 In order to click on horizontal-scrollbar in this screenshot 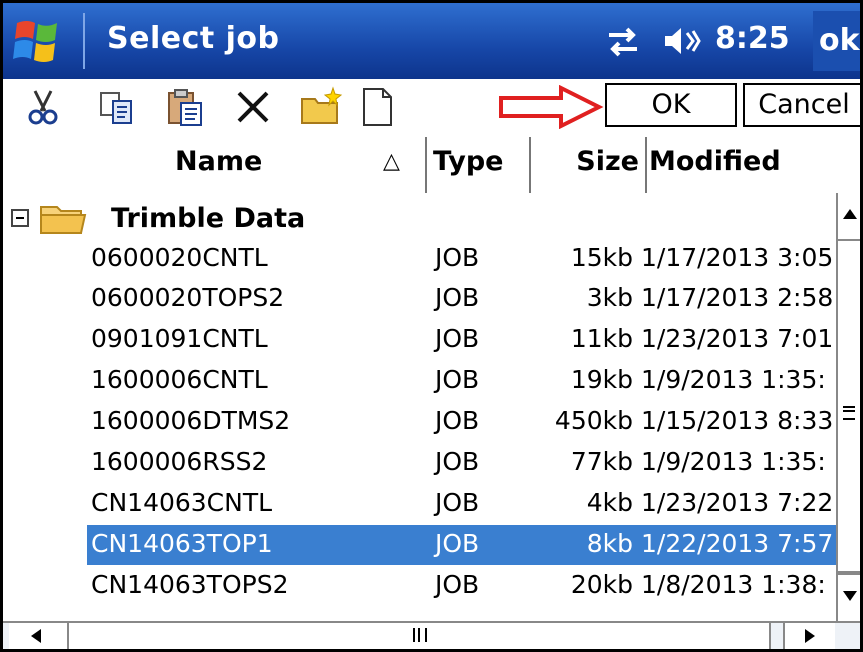, I will do `click(431, 635)`.